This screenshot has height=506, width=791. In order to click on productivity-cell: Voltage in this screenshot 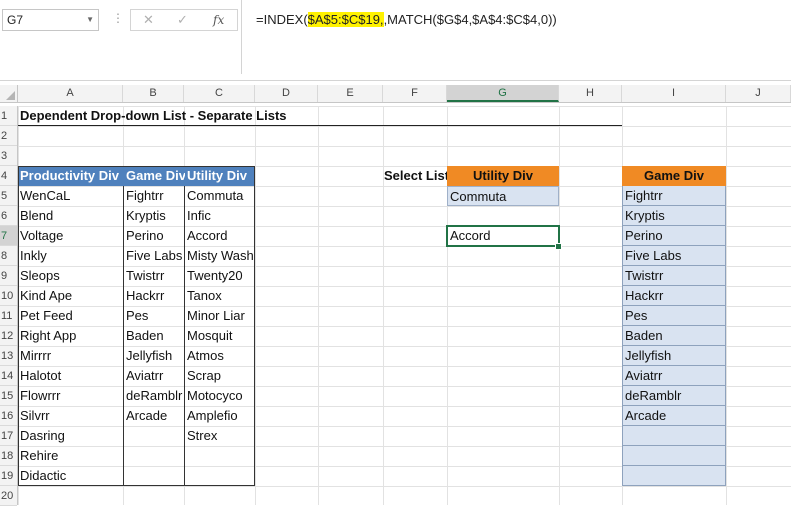, I will do `click(70, 236)`.